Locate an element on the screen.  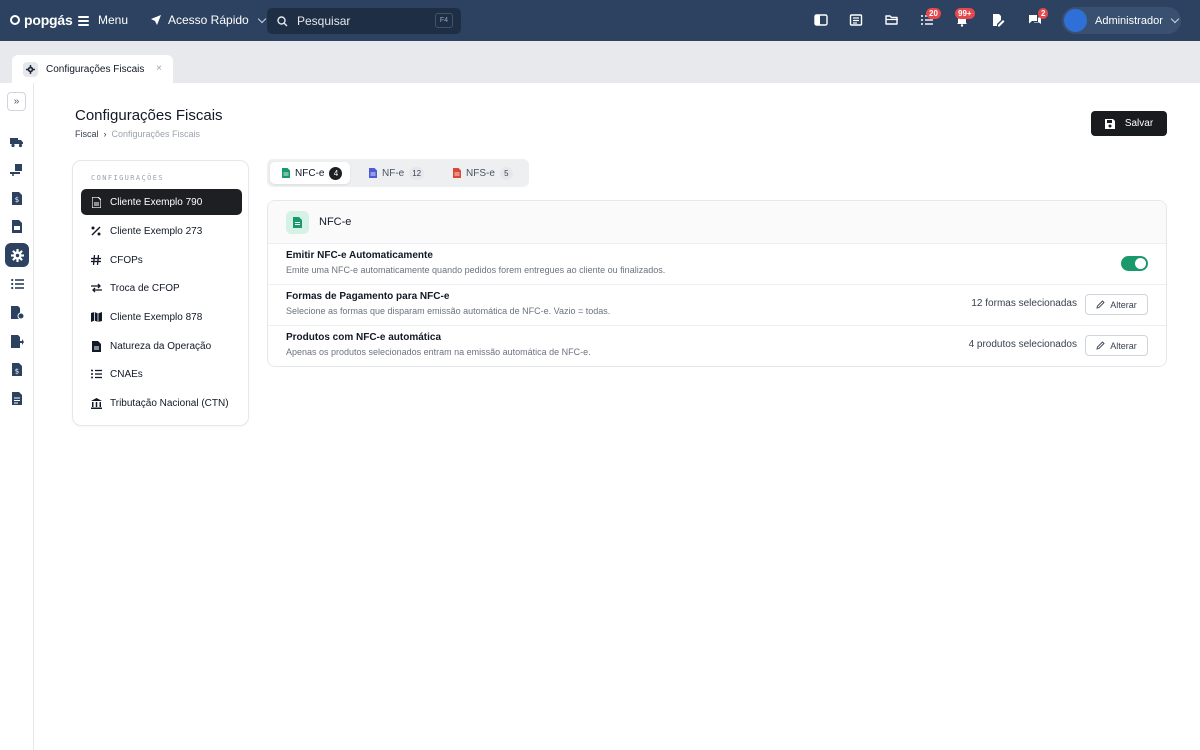
alter-products-button: Alterar is located at coordinates (1116, 345).